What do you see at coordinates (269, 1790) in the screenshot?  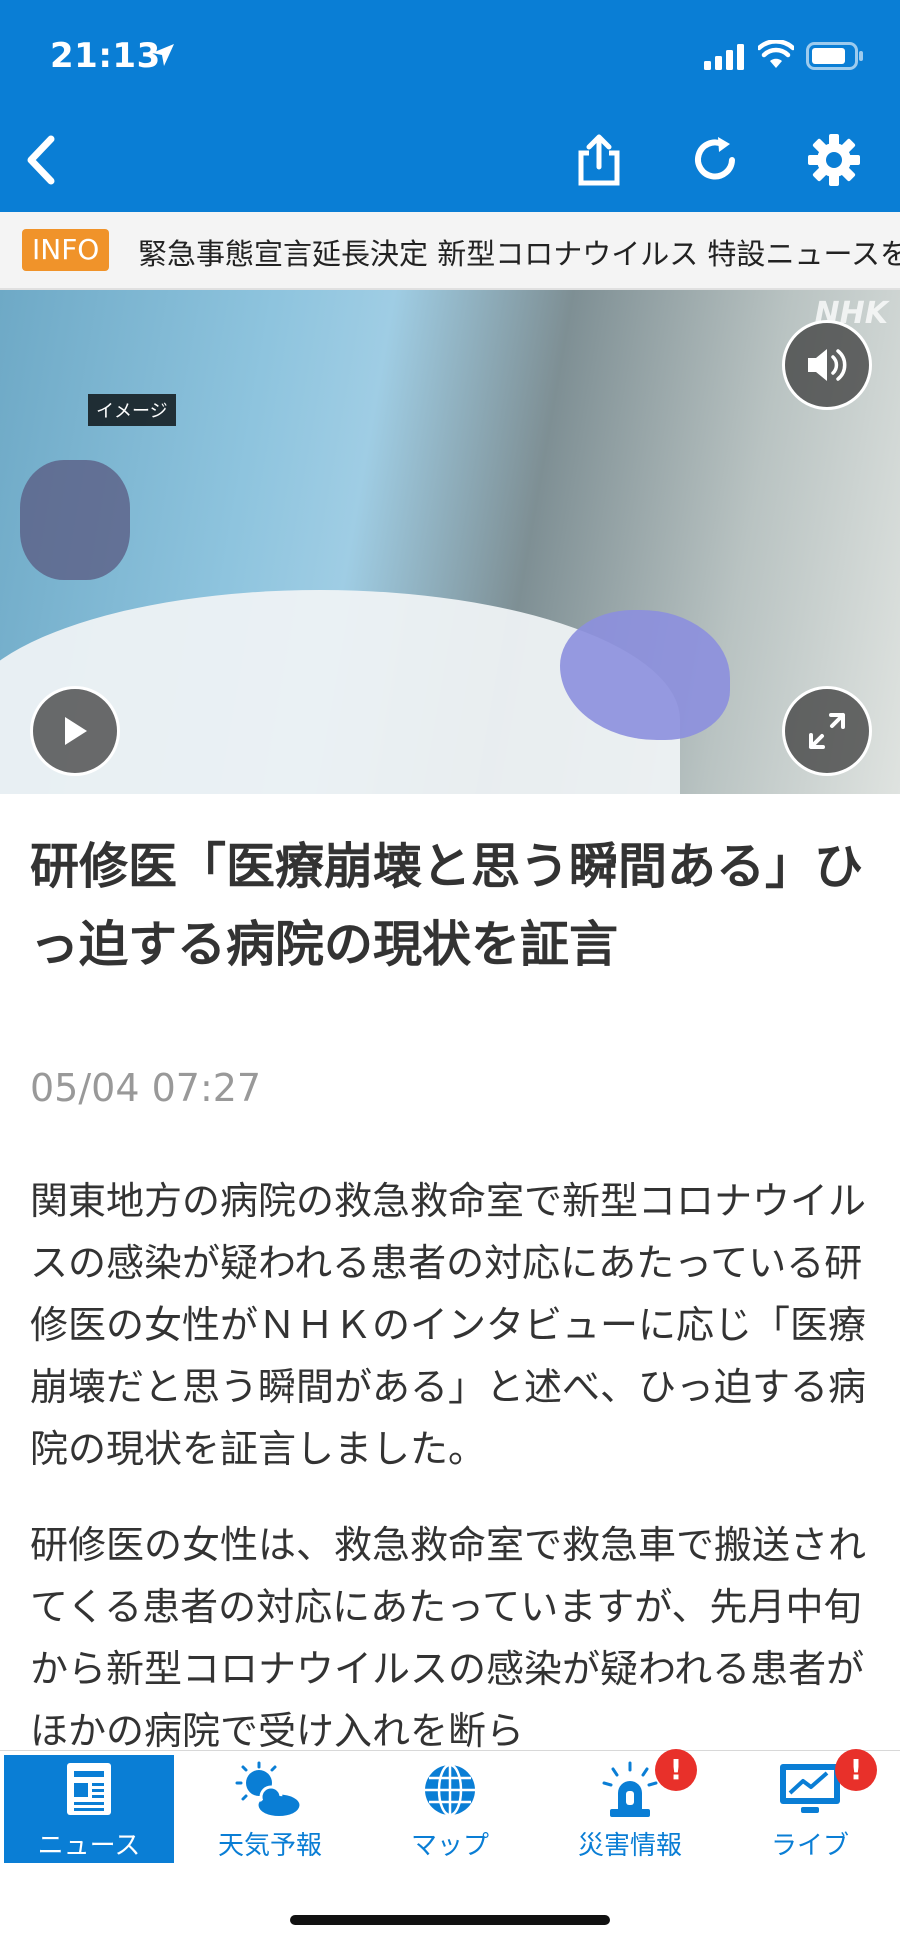 I see `weather-icon` at bounding box center [269, 1790].